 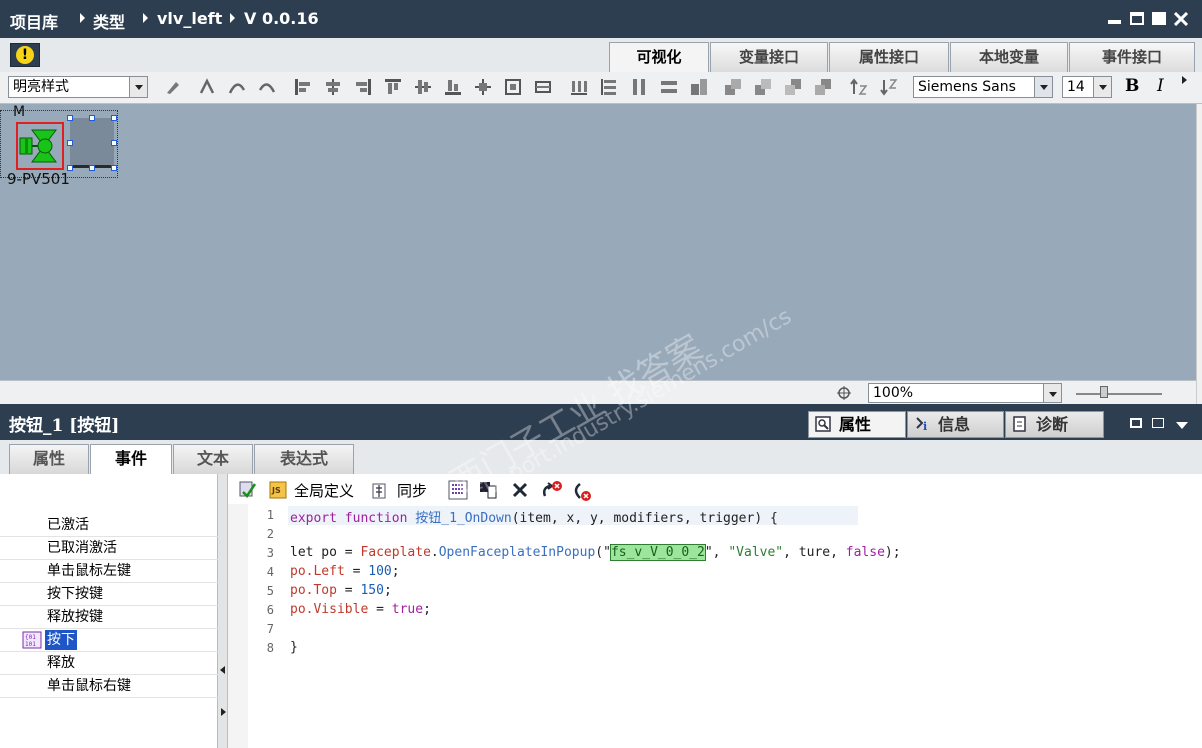 I want to click on rotate-right-icon, so click(x=207, y=87).